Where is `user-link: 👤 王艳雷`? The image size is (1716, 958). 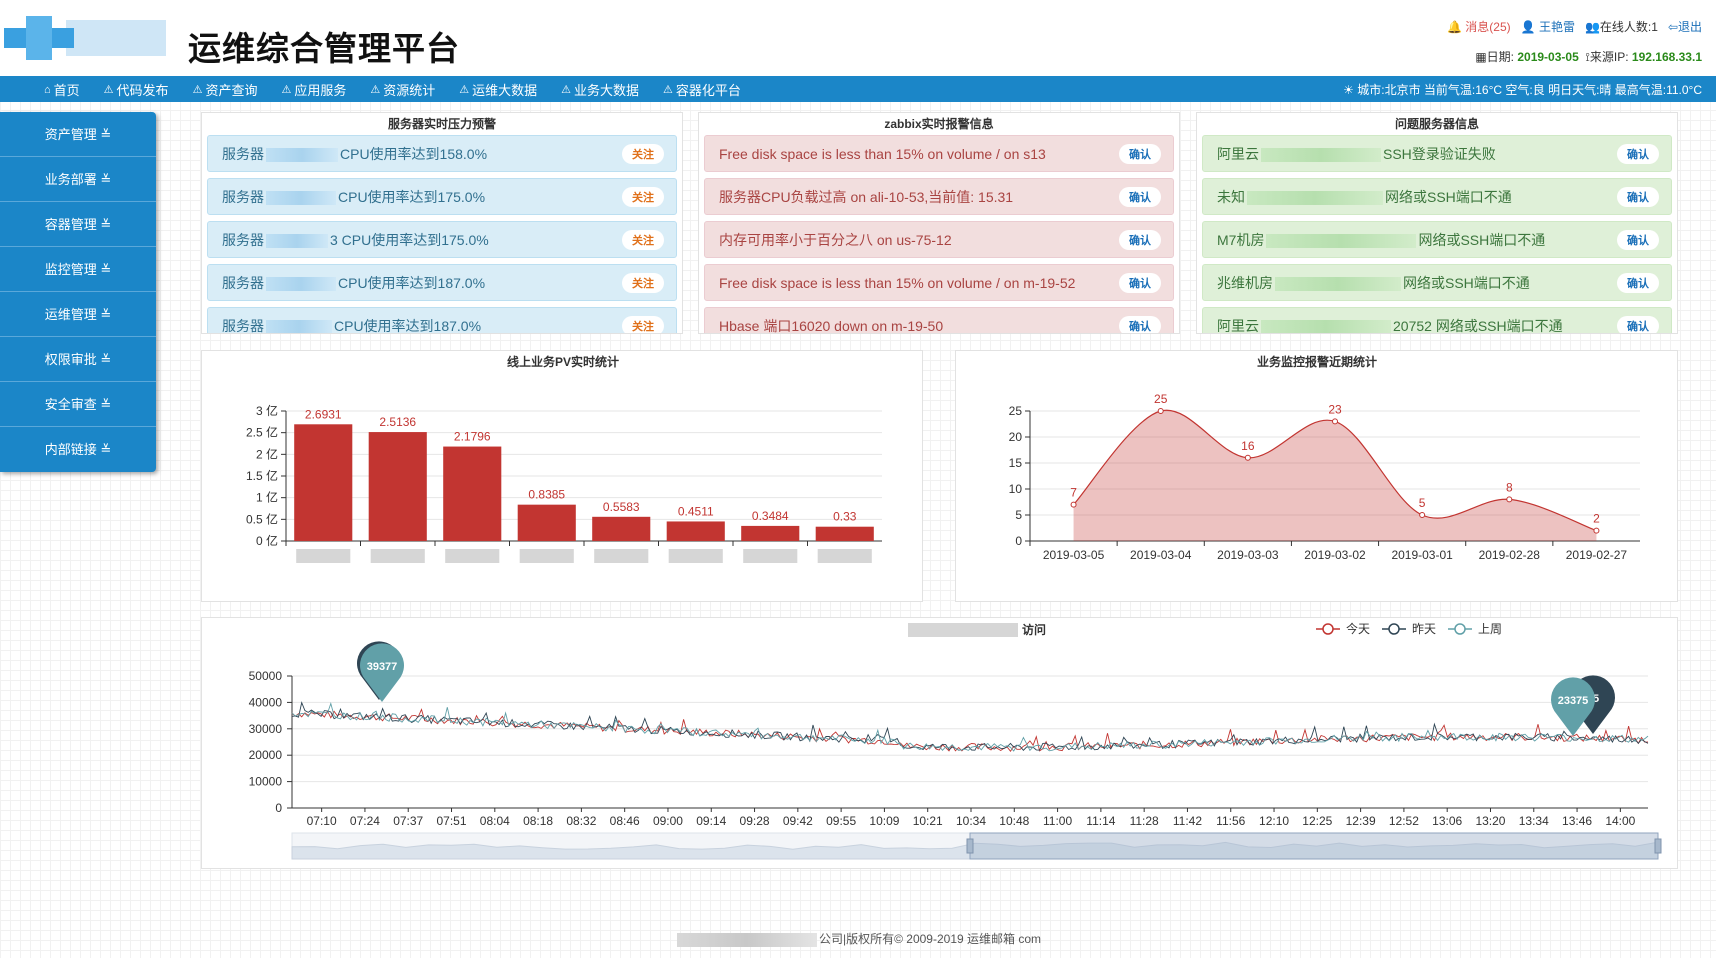 user-link: 👤 王艳雷 is located at coordinates (1548, 26).